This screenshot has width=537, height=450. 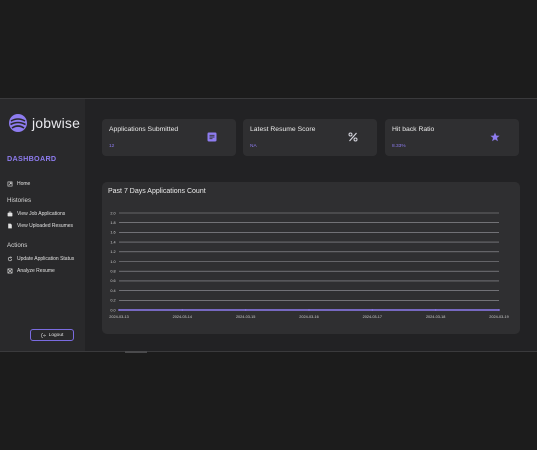 I want to click on briefcase-icon, so click(x=10, y=214).